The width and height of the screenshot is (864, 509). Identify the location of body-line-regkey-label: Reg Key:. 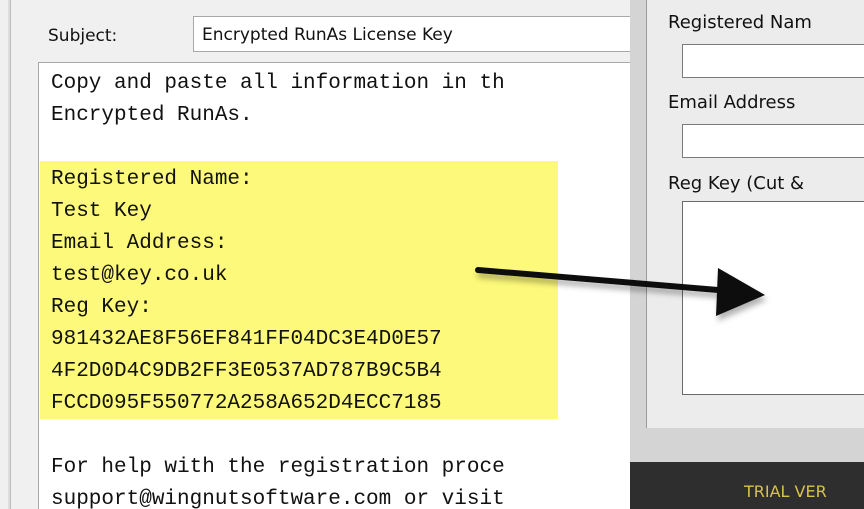
(101, 307).